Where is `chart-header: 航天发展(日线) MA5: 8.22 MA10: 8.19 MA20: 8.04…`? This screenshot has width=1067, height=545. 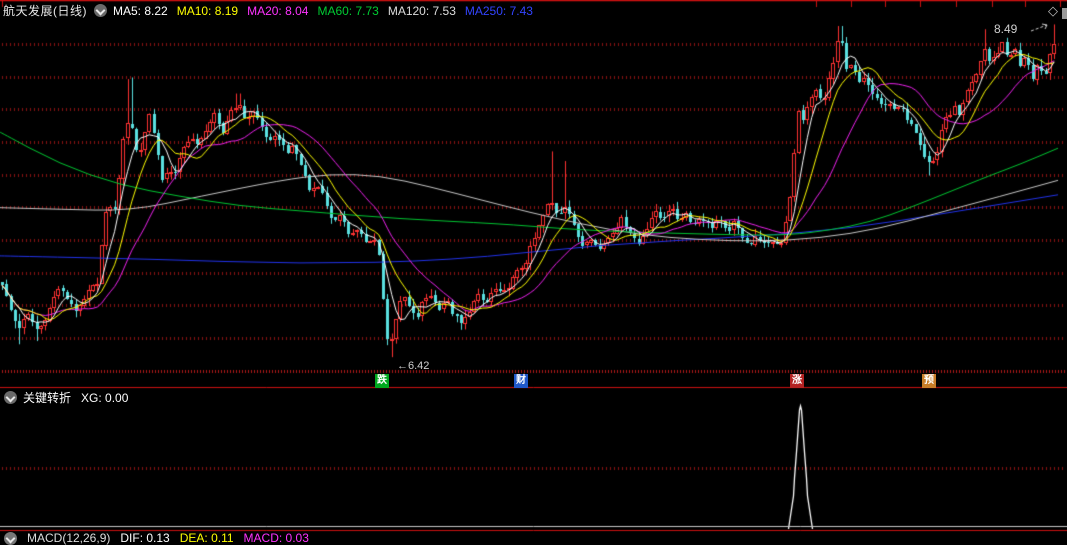 chart-header: 航天发展(日线) MA5: 8.22 MA10: 8.19 MA20: 8.04… is located at coordinates (268, 10).